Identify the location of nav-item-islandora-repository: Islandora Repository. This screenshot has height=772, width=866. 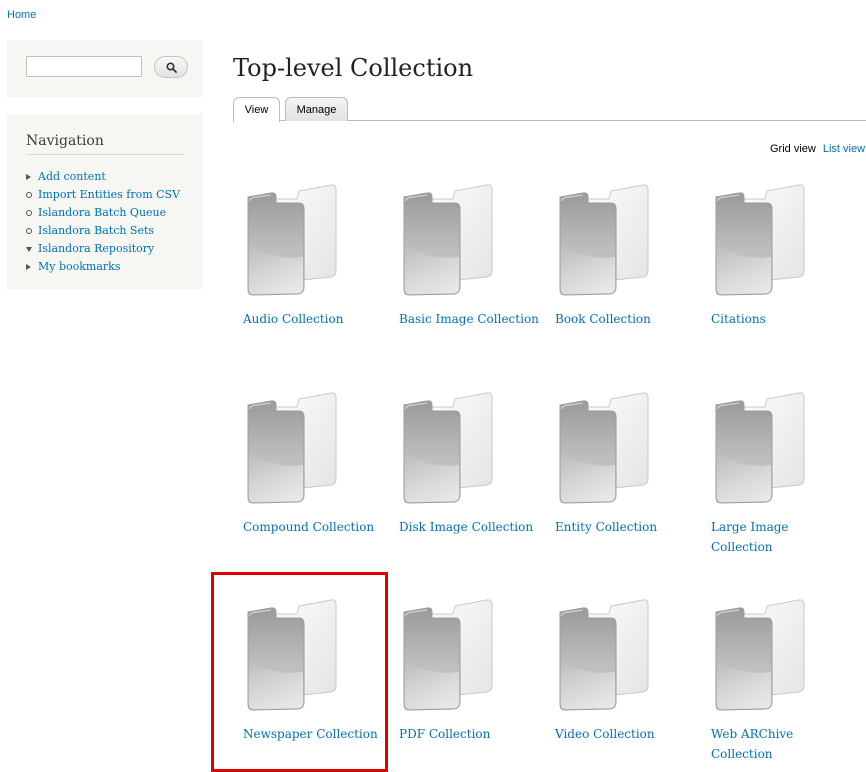
(103, 249).